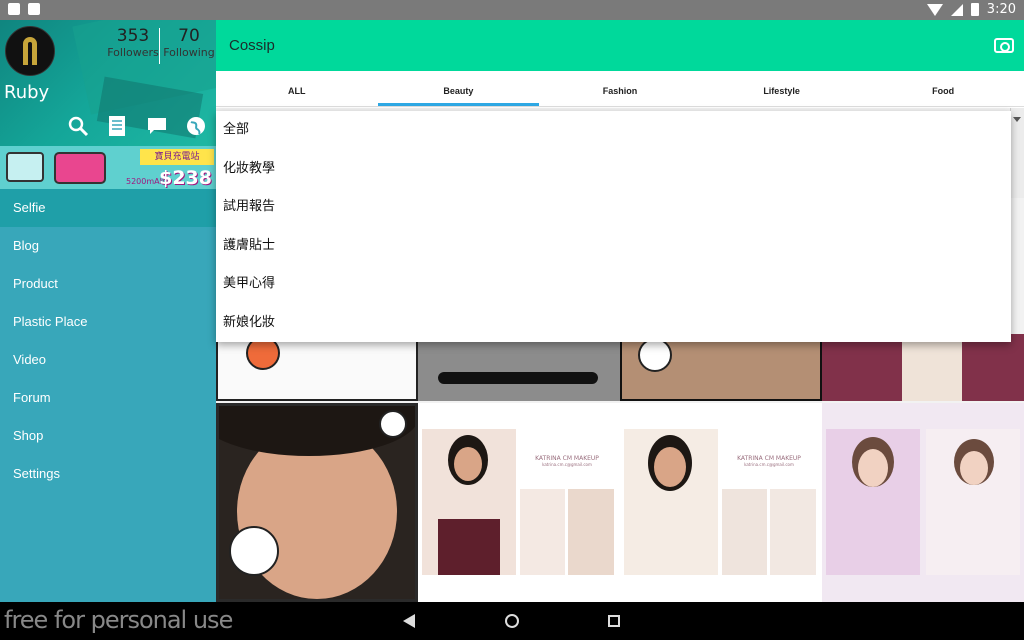 The height and width of the screenshot is (640, 1024). Describe the element at coordinates (297, 88) in the screenshot. I see `tab-all: ALL` at that location.